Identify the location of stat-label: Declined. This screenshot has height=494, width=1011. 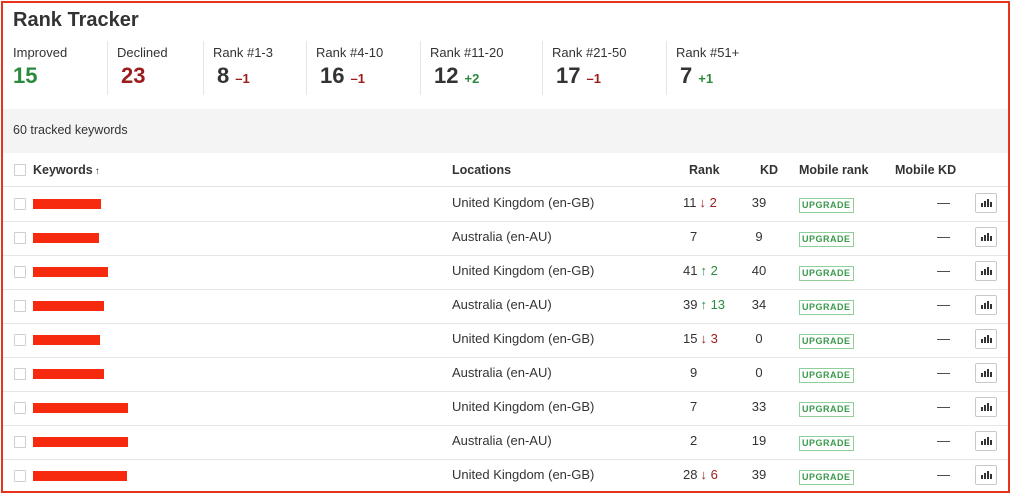
(142, 52).